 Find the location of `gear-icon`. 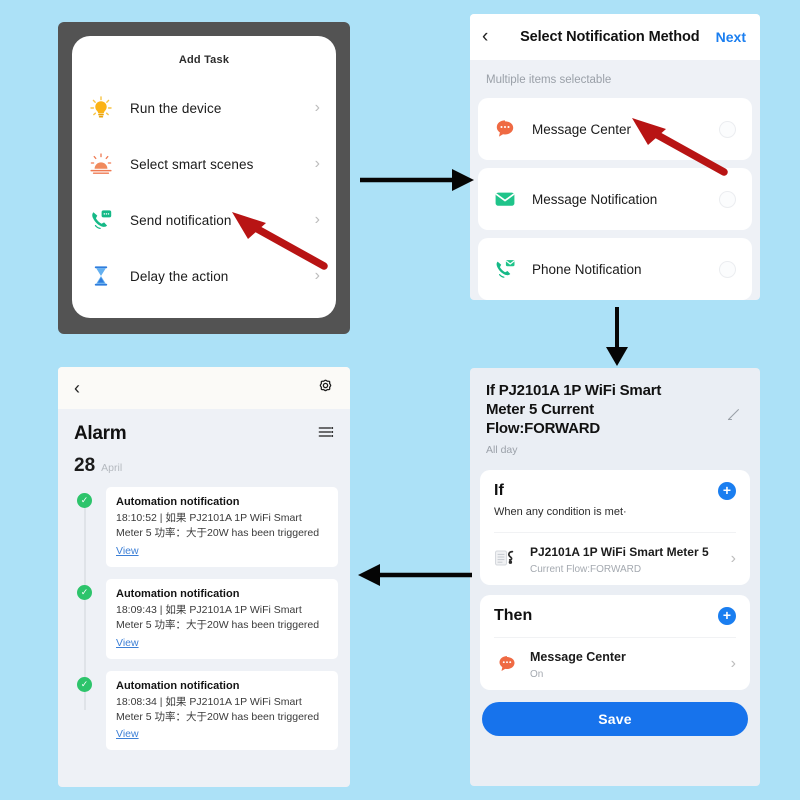

gear-icon is located at coordinates (325, 388).